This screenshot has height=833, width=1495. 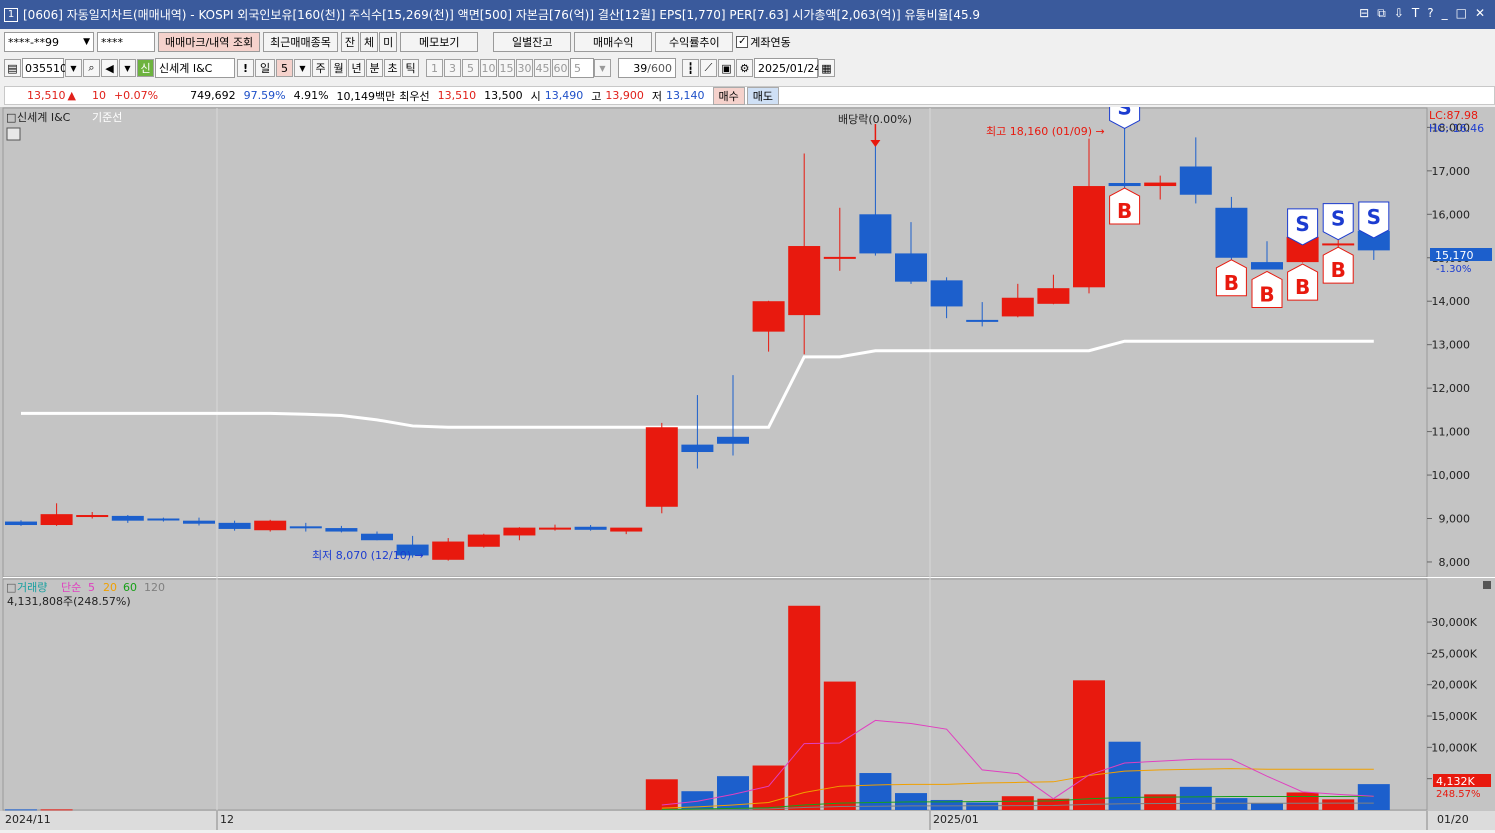 I want to click on layout-icon: ⊟, so click(x=1364, y=13).